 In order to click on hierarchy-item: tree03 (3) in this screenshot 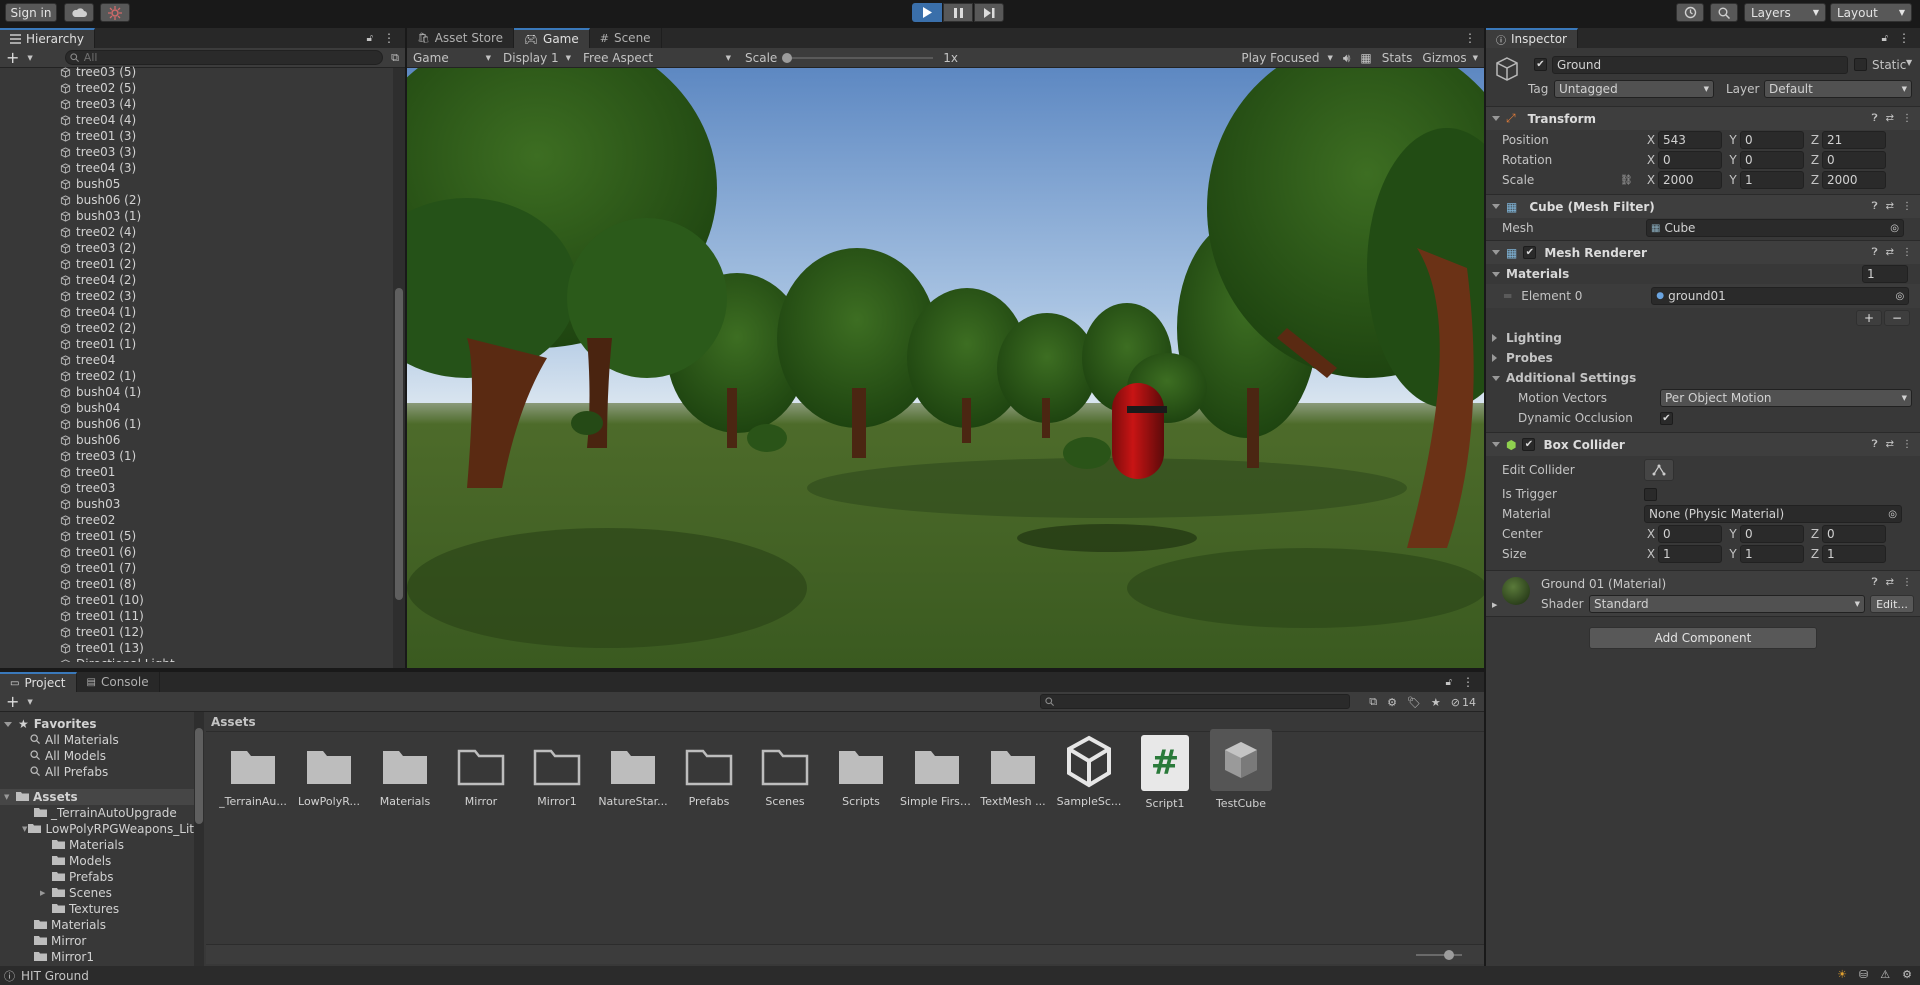, I will do `click(196, 152)`.